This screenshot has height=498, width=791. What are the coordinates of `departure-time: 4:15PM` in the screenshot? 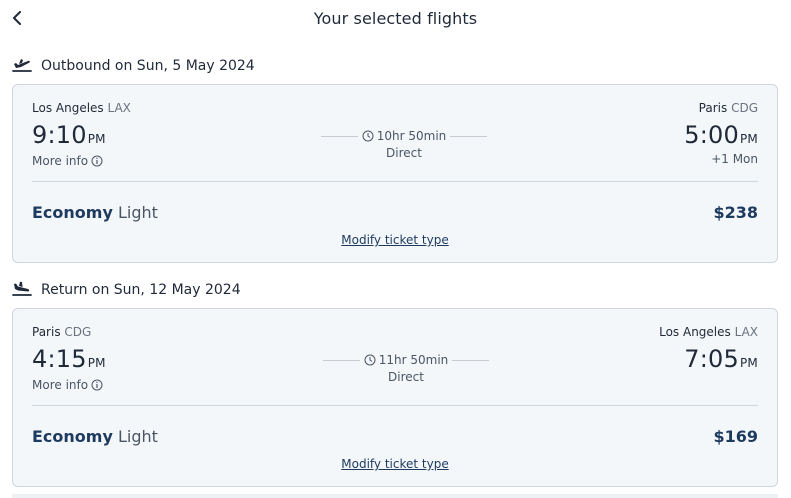 It's located at (69, 359).